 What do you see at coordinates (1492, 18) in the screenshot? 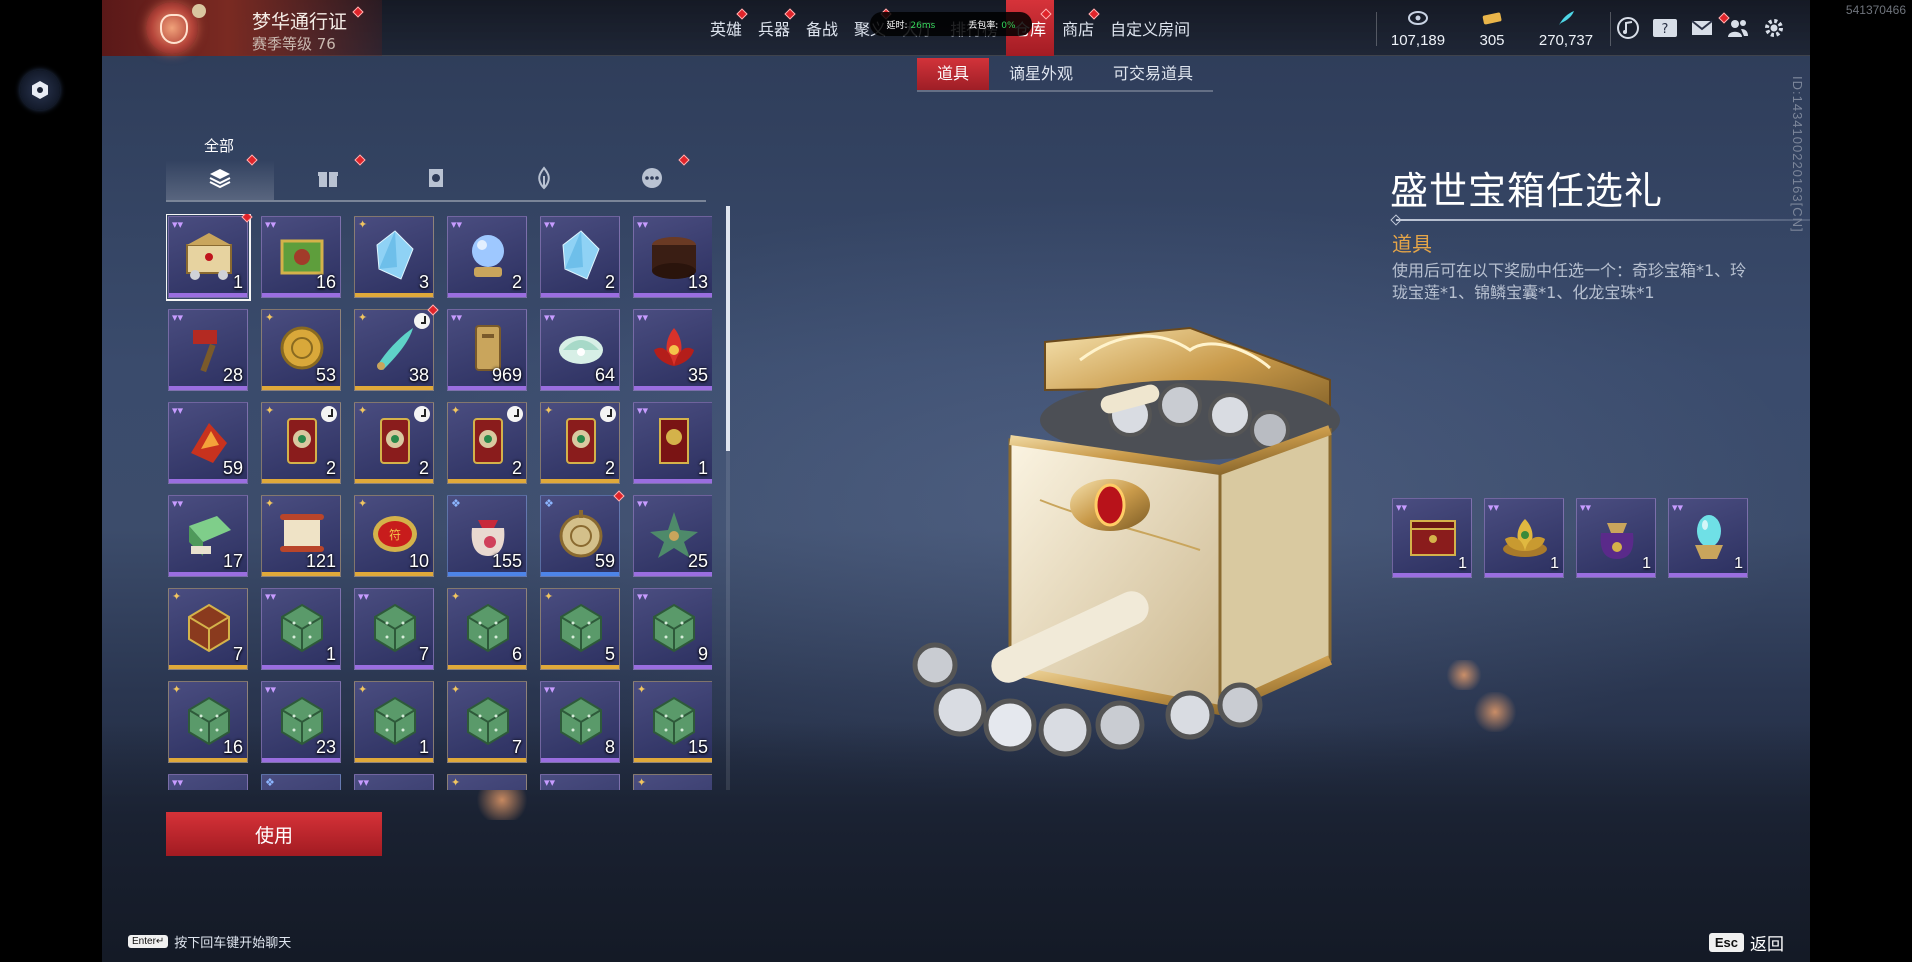
I see `gold-ticket-icon` at bounding box center [1492, 18].